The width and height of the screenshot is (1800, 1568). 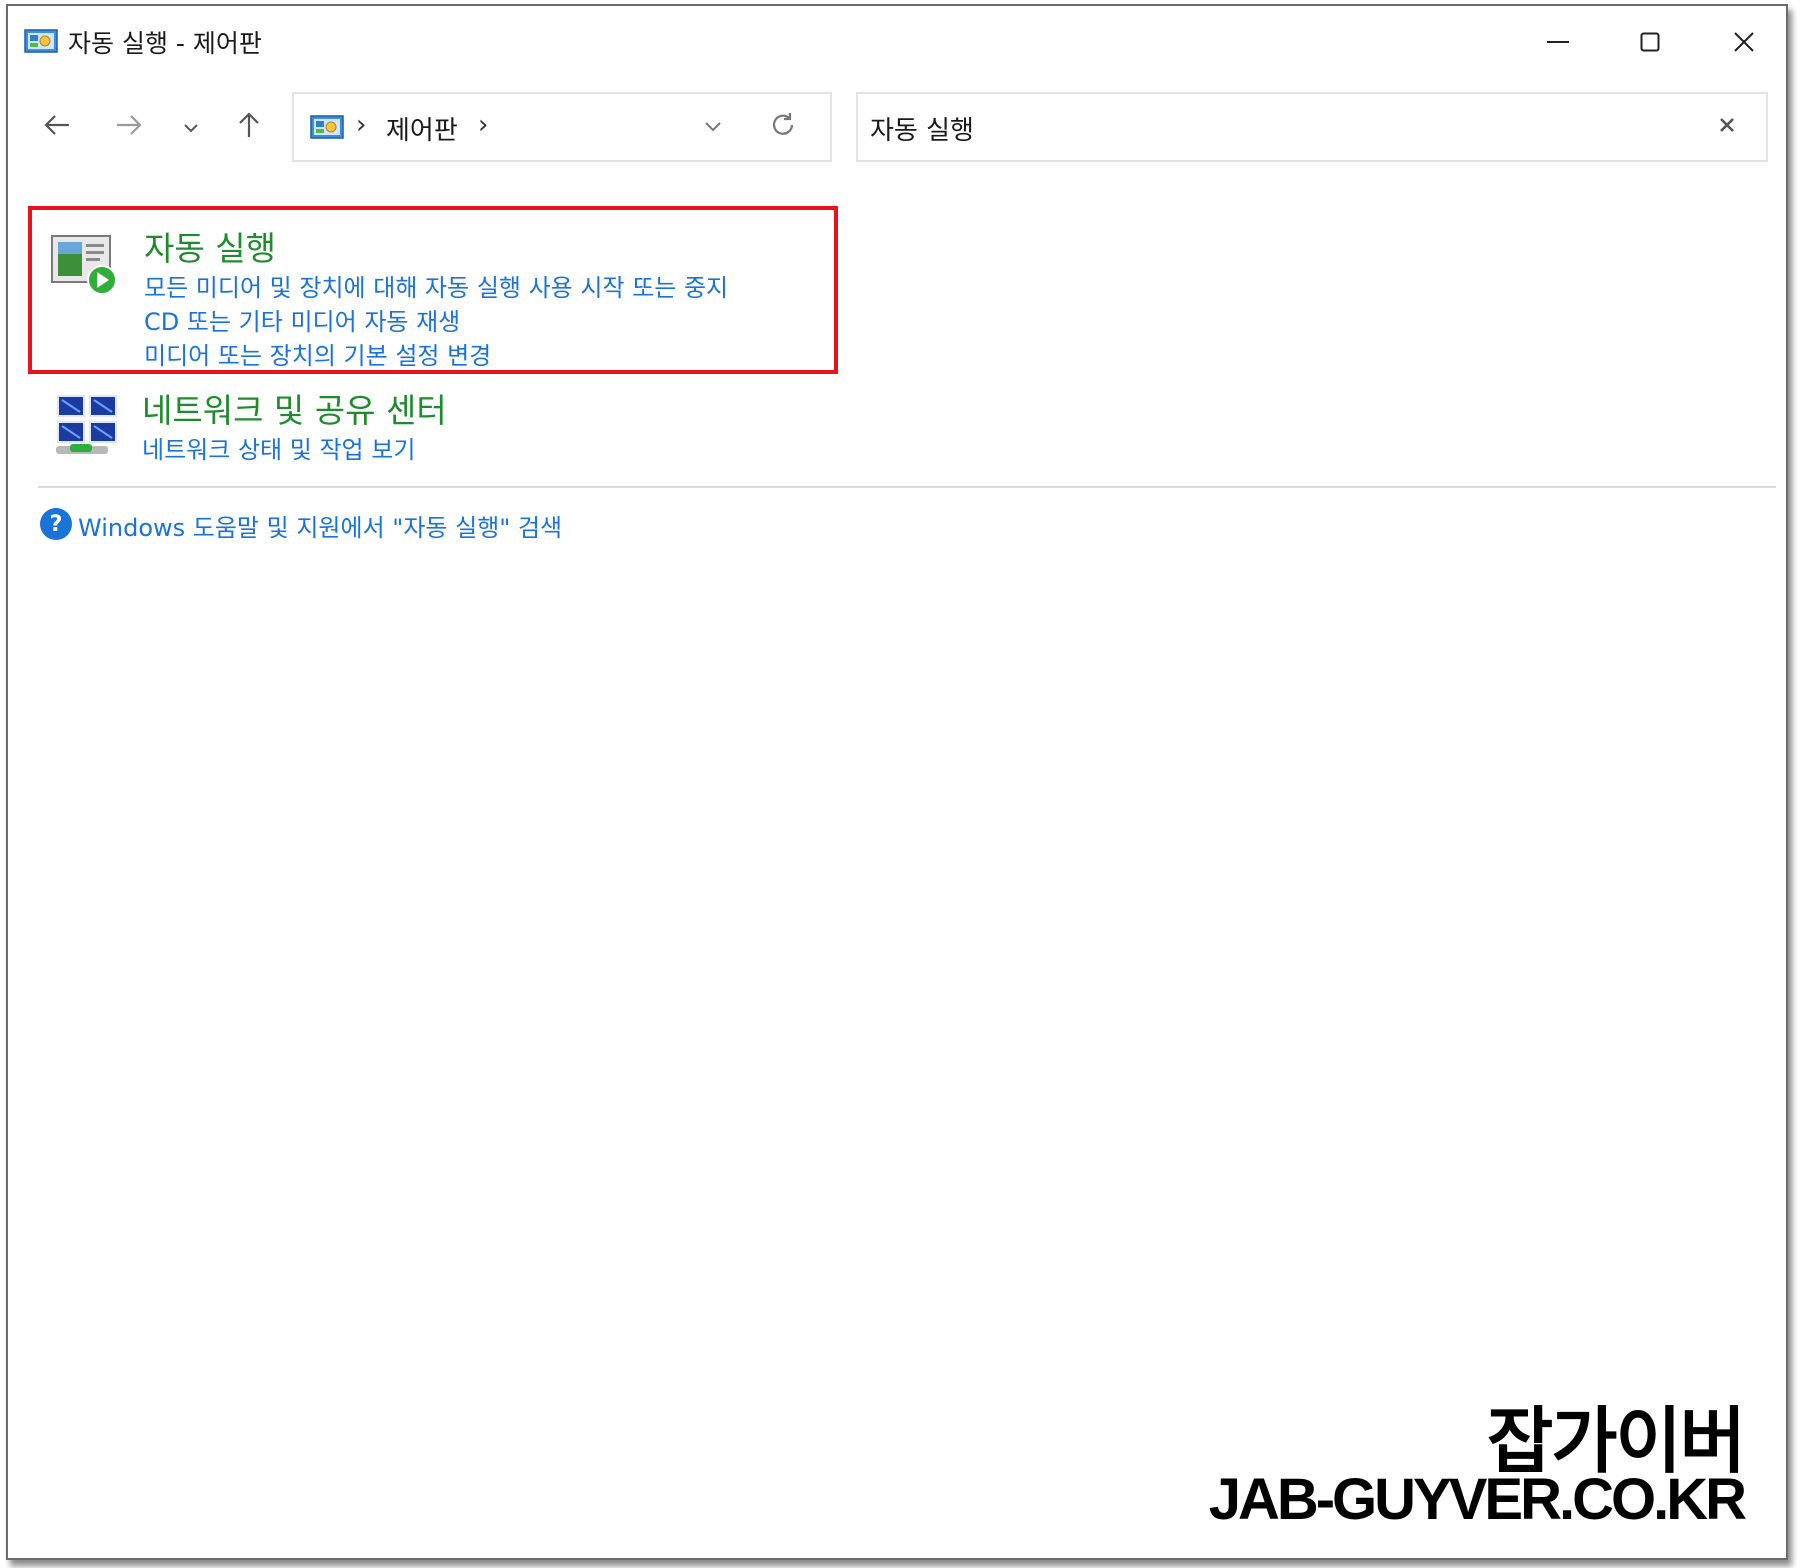 I want to click on forward-button, so click(x=129, y=127).